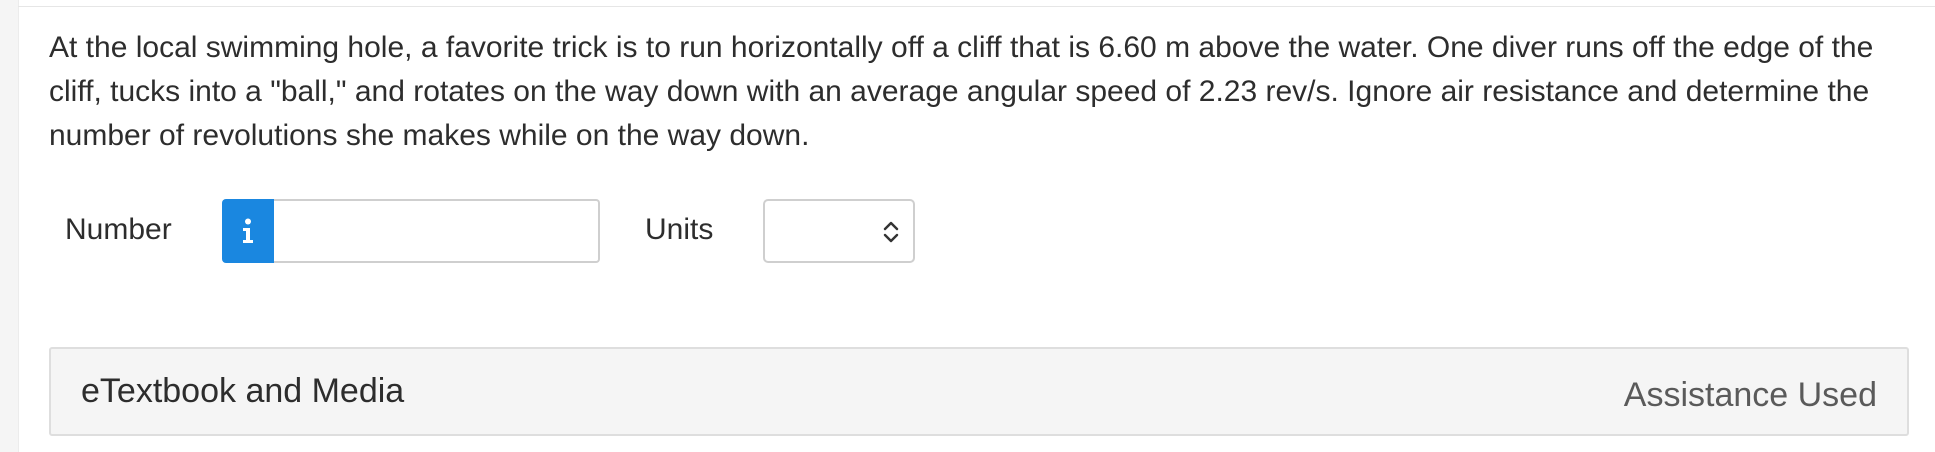 This screenshot has height=452, width=1935. What do you see at coordinates (9, 226) in the screenshot?
I see `left-rail` at bounding box center [9, 226].